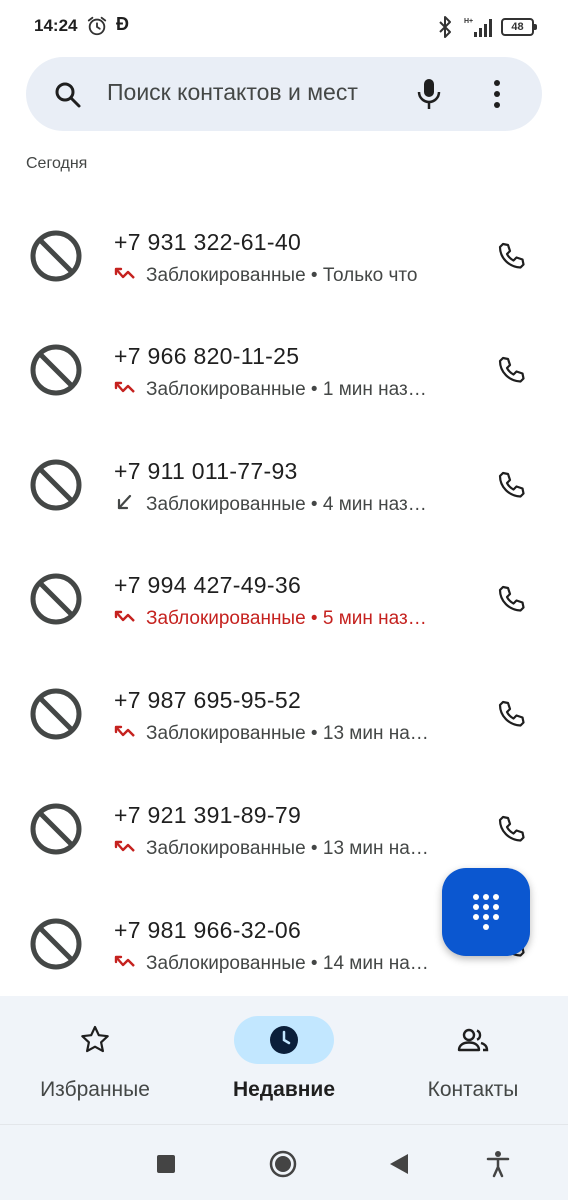  What do you see at coordinates (429, 94) in the screenshot?
I see `microphone-icon` at bounding box center [429, 94].